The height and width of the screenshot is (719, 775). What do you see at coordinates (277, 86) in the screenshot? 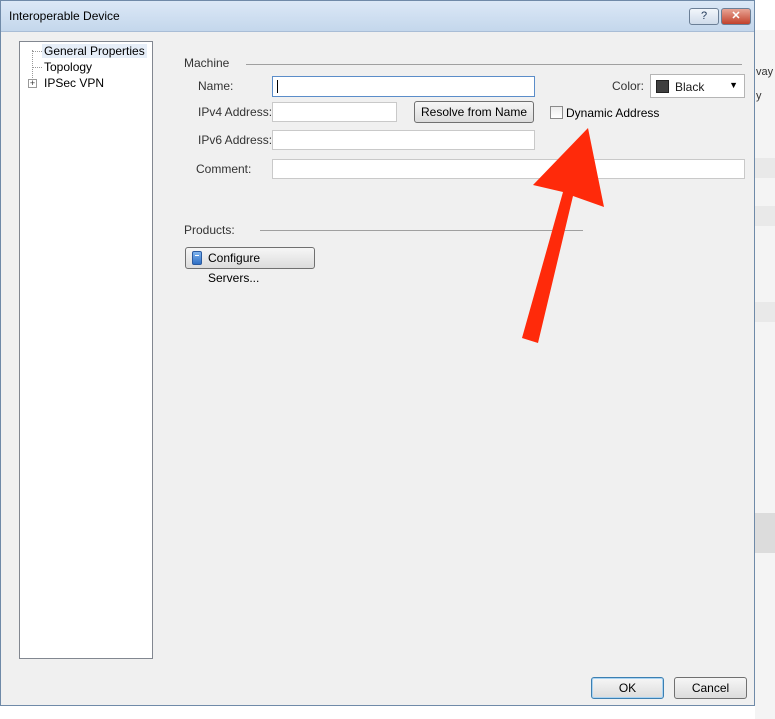
I see `text-caret` at bounding box center [277, 86].